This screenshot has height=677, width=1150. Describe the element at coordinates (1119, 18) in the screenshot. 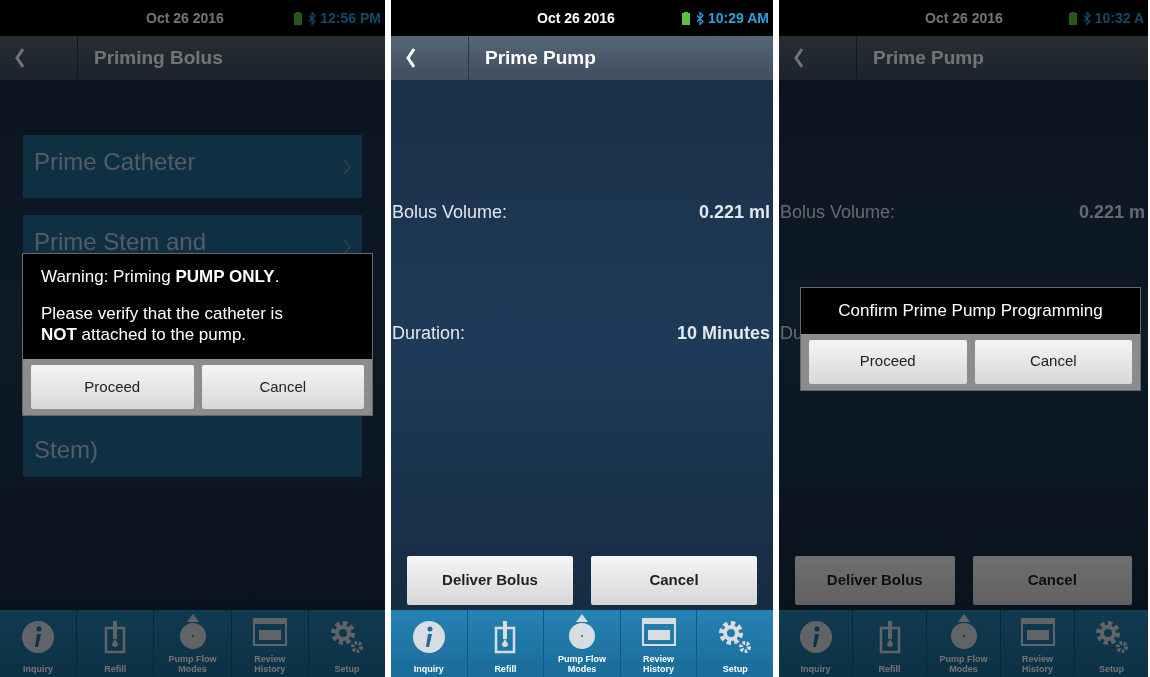

I see `status-time: 10:32 A` at that location.